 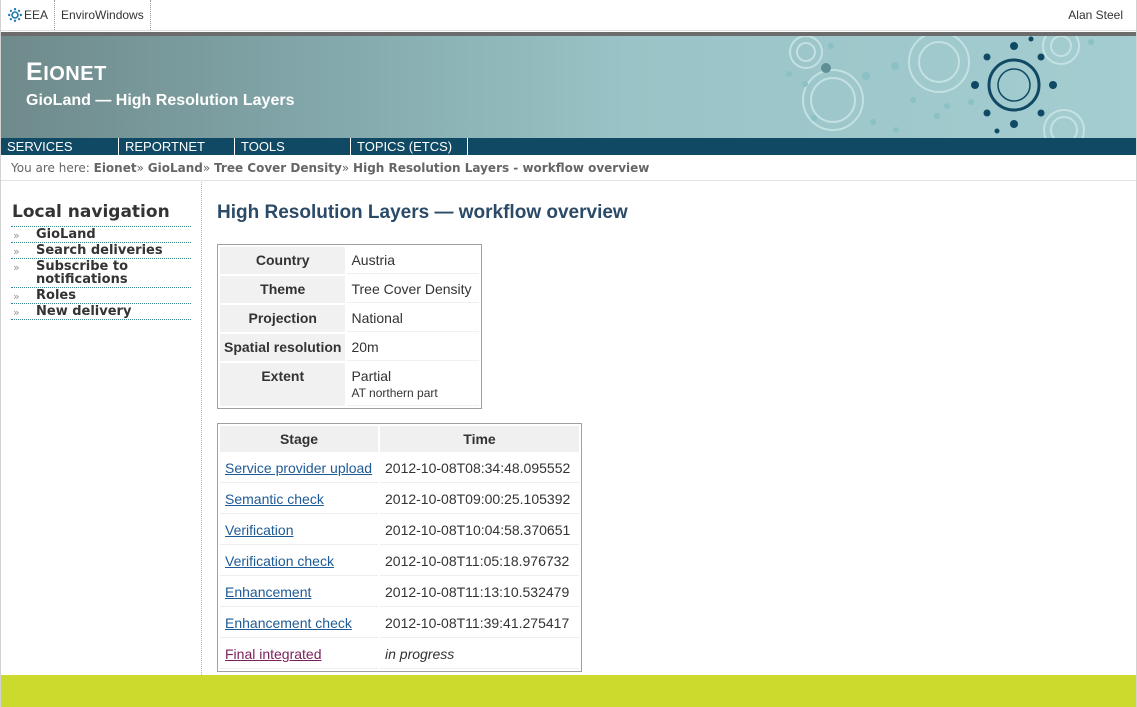 What do you see at coordinates (283, 347) in the screenshot?
I see `property-label: Spatial resolution` at bounding box center [283, 347].